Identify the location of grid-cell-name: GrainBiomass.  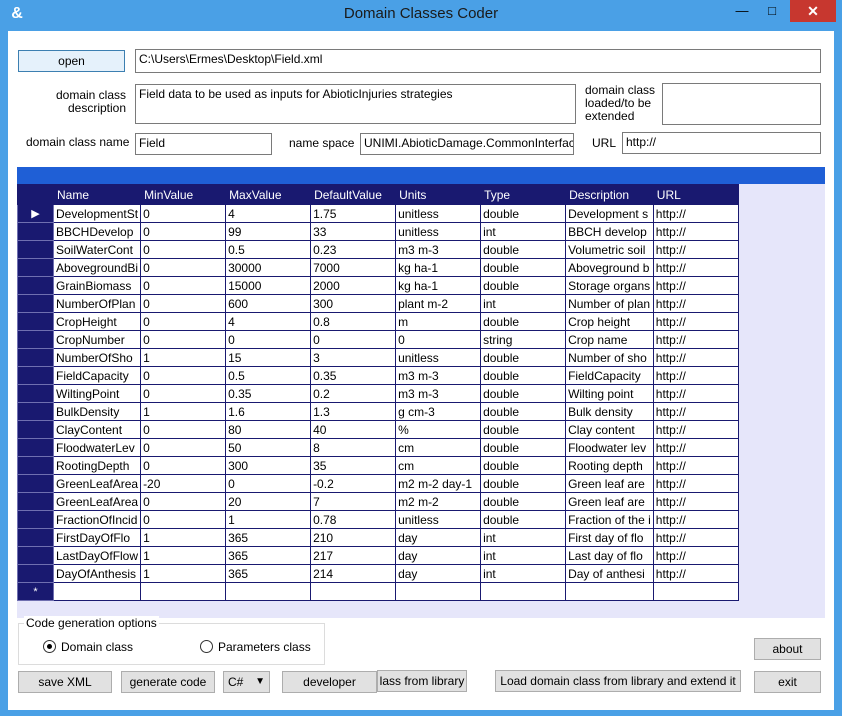
(97, 285).